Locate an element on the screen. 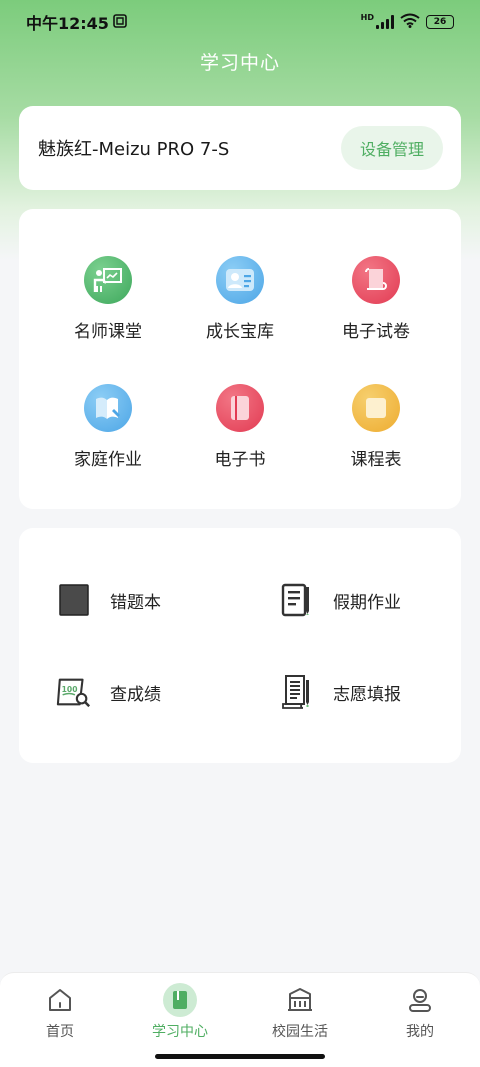 The image size is (480, 1067). school-icon is located at coordinates (300, 1000).